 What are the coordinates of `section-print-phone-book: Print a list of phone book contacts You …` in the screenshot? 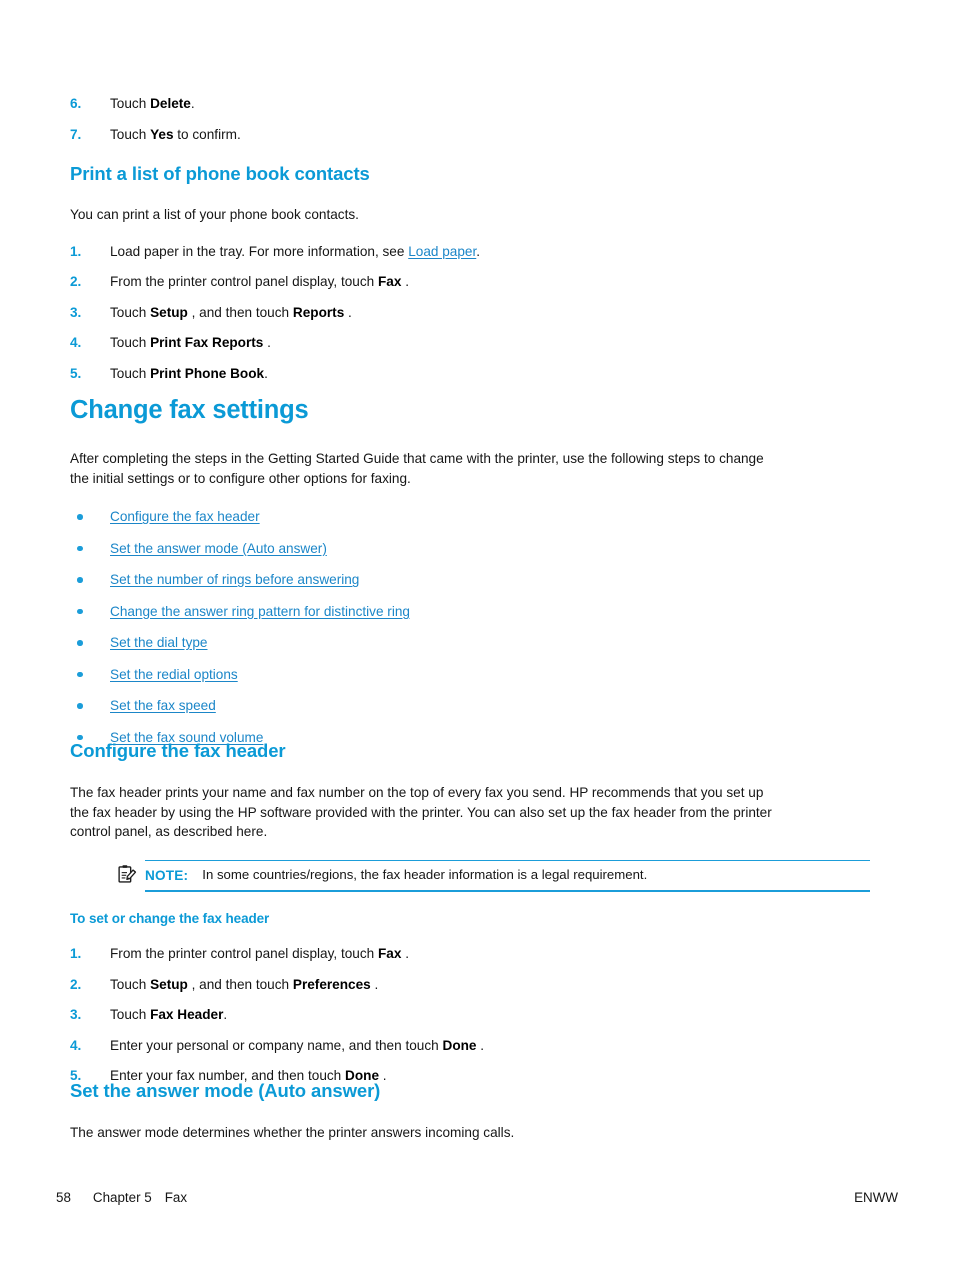 It's located at (470, 273).